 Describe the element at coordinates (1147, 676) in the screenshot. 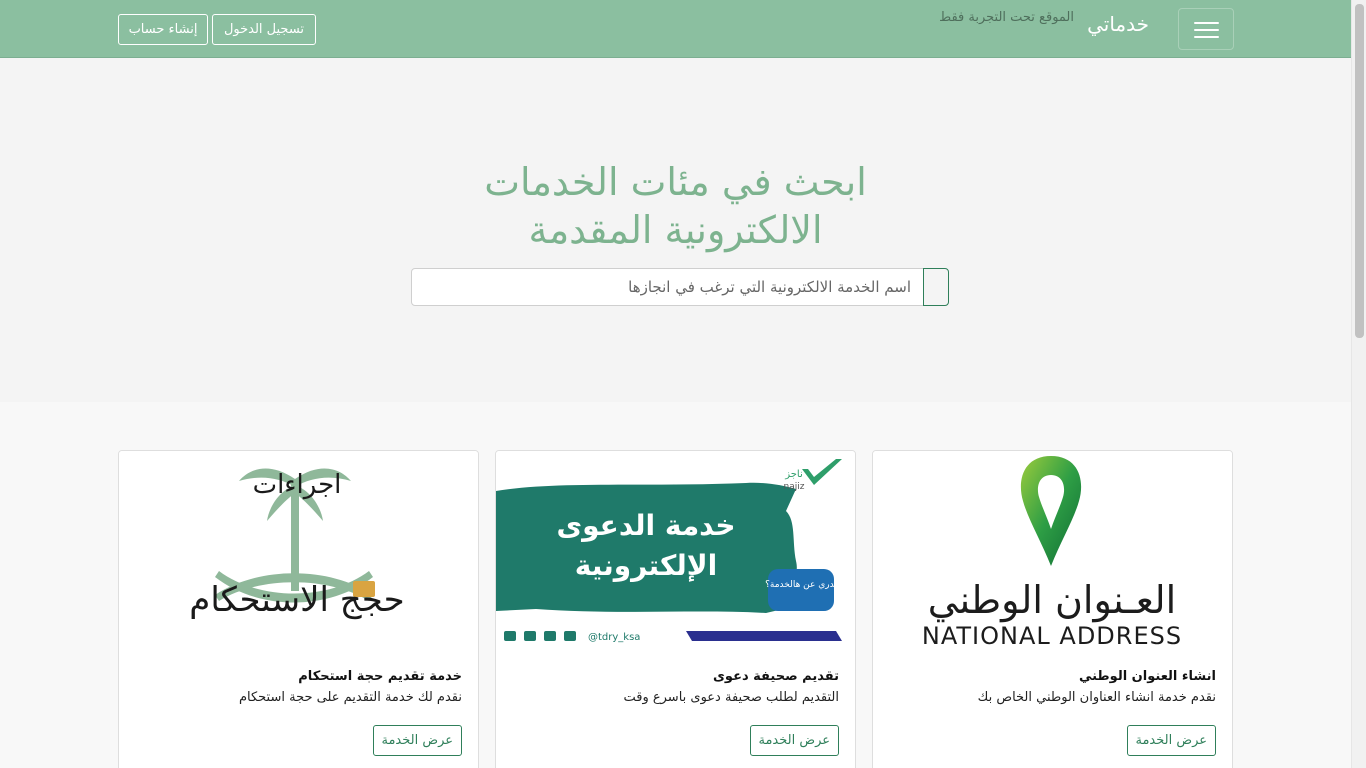

I see `card-title: انشاء العنوان الوطني` at that location.